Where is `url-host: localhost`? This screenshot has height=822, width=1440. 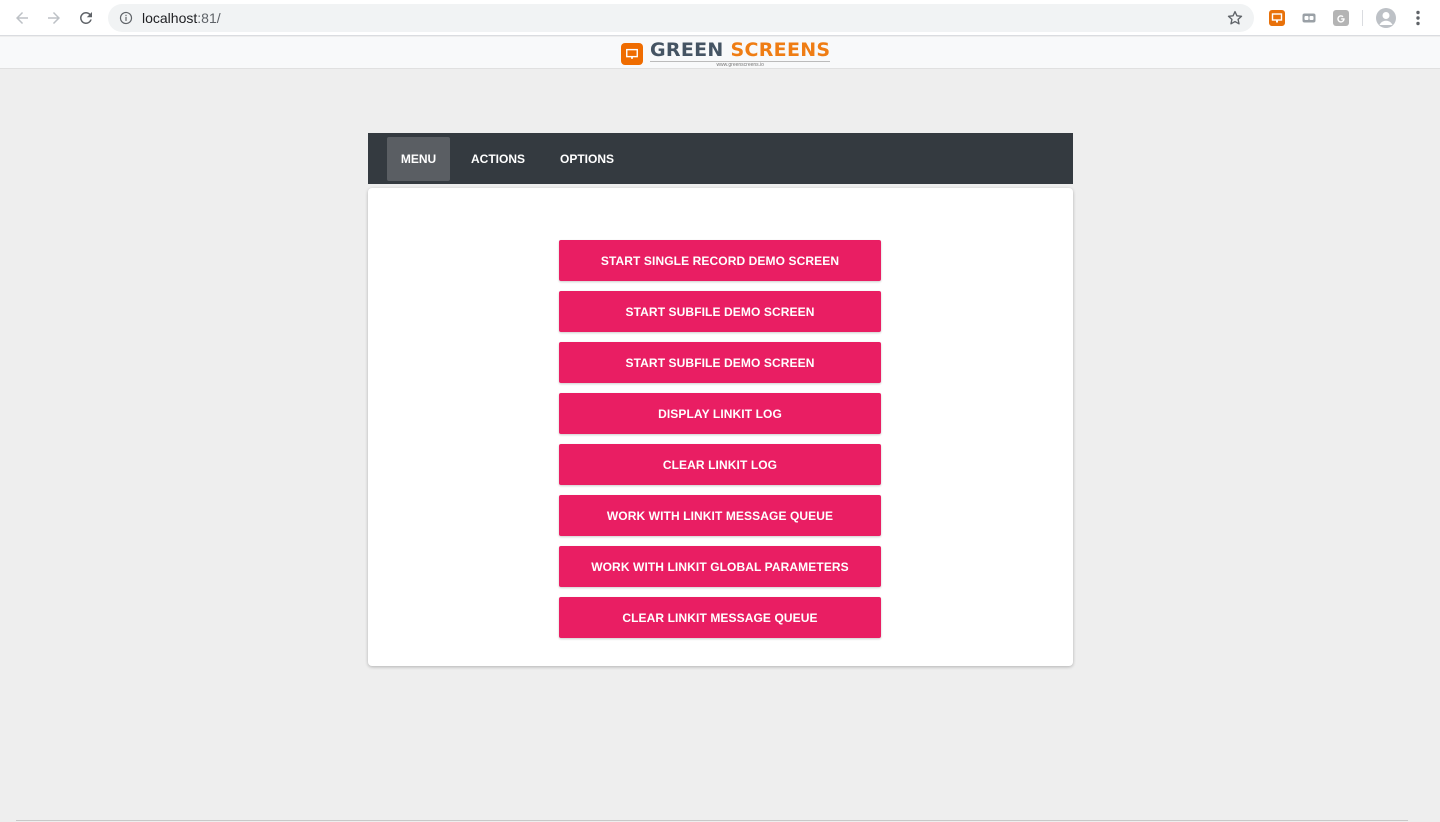
url-host: localhost is located at coordinates (170, 18).